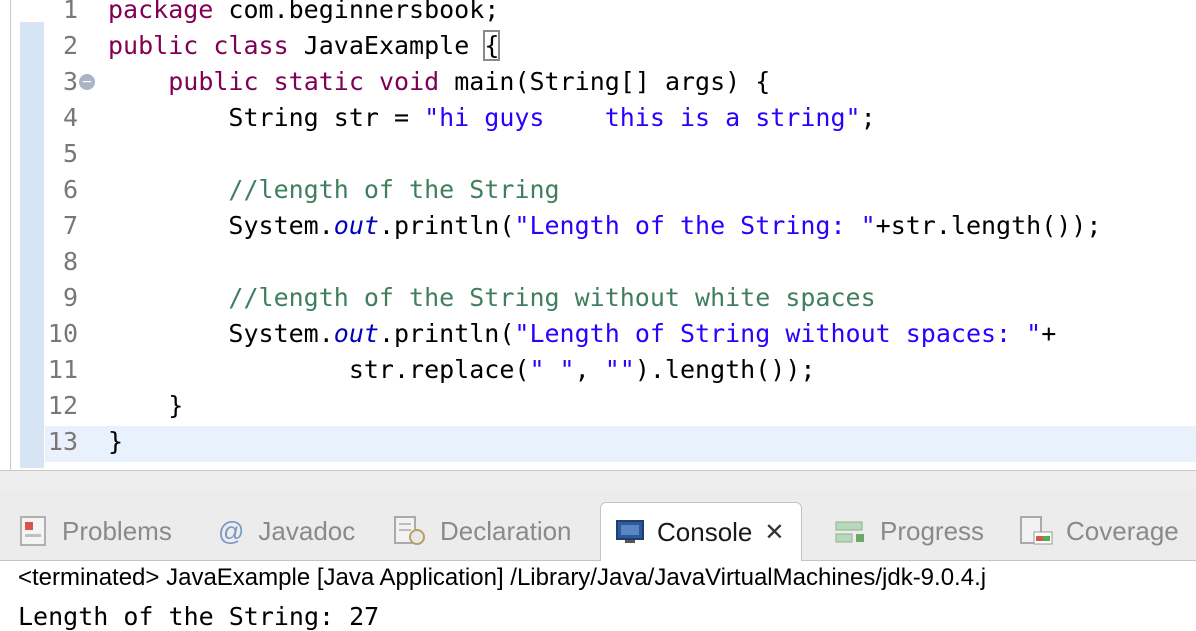 The image size is (1196, 631). I want to click on line-number: 11, so click(62, 369).